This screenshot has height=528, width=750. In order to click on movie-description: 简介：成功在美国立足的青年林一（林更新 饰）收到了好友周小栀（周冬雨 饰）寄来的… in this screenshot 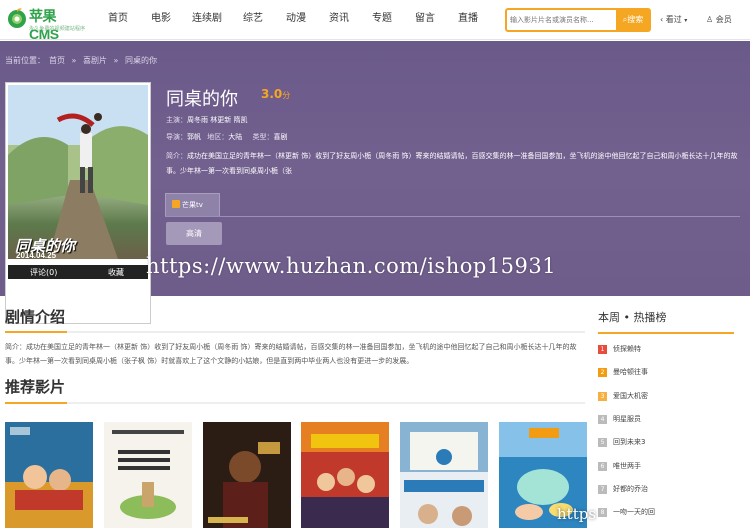, I will do `click(453, 164)`.